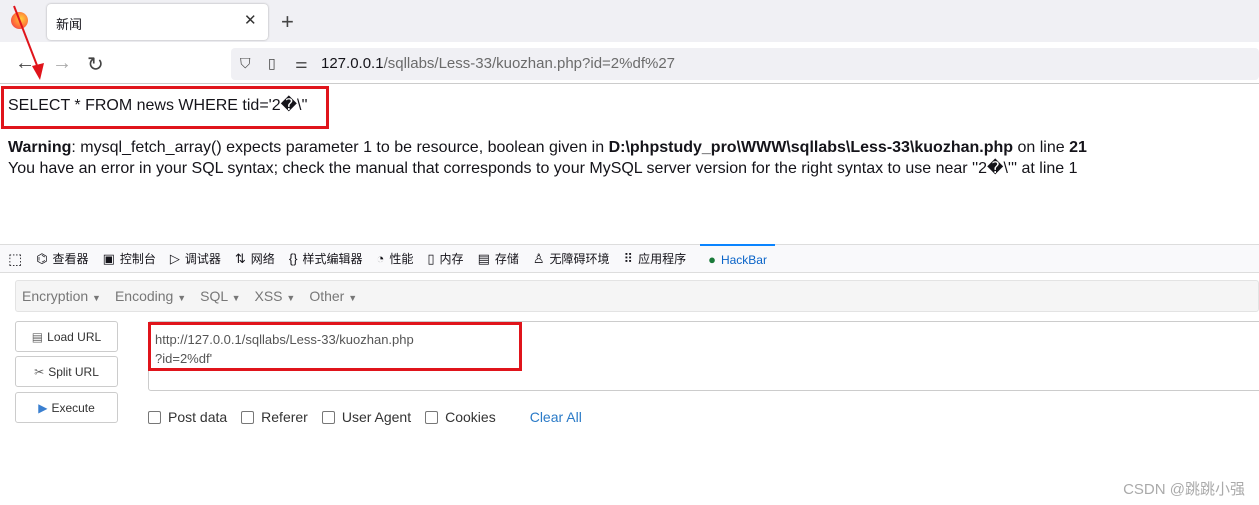 This screenshot has height=505, width=1259. I want to click on scissors-icon: ✂, so click(39, 371).